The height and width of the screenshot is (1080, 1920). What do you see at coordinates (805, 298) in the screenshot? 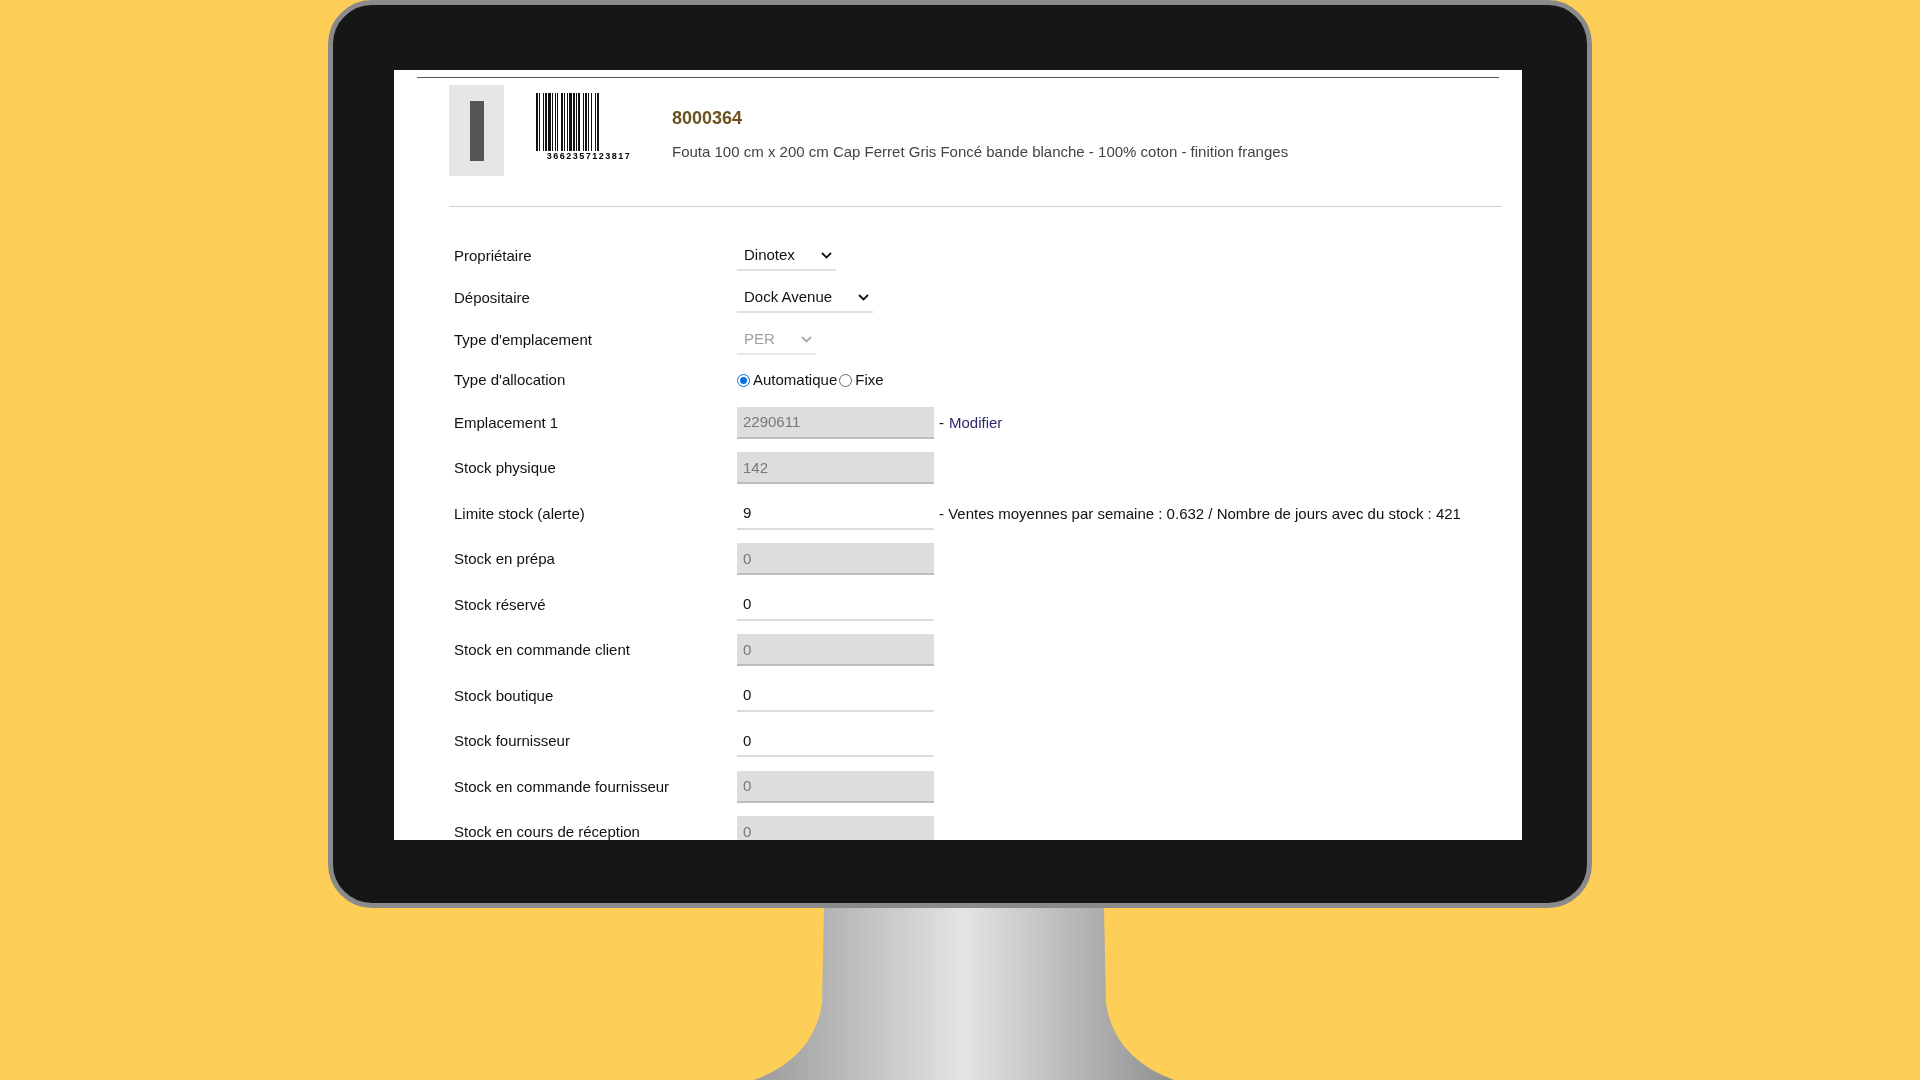
I see `dropdown: Dock Avenue` at bounding box center [805, 298].